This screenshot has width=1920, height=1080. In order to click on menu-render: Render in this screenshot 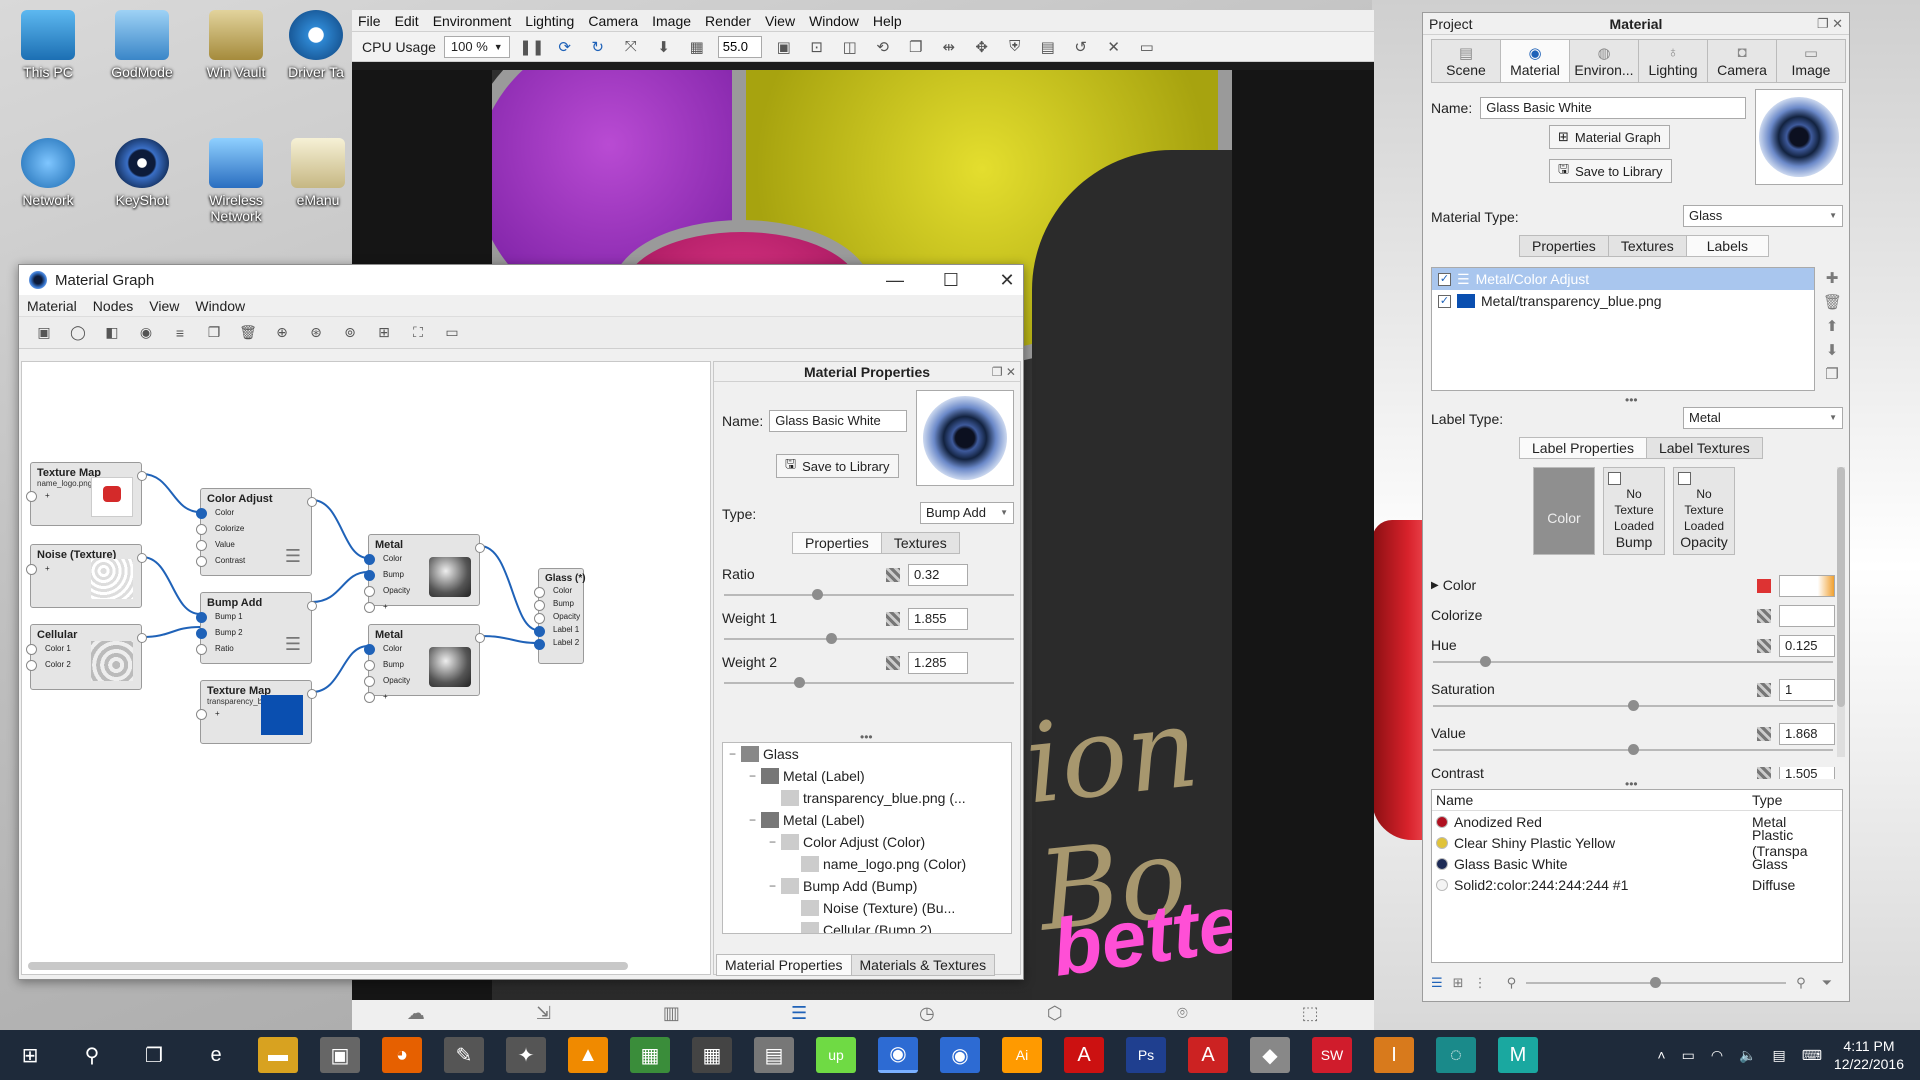, I will do `click(728, 21)`.